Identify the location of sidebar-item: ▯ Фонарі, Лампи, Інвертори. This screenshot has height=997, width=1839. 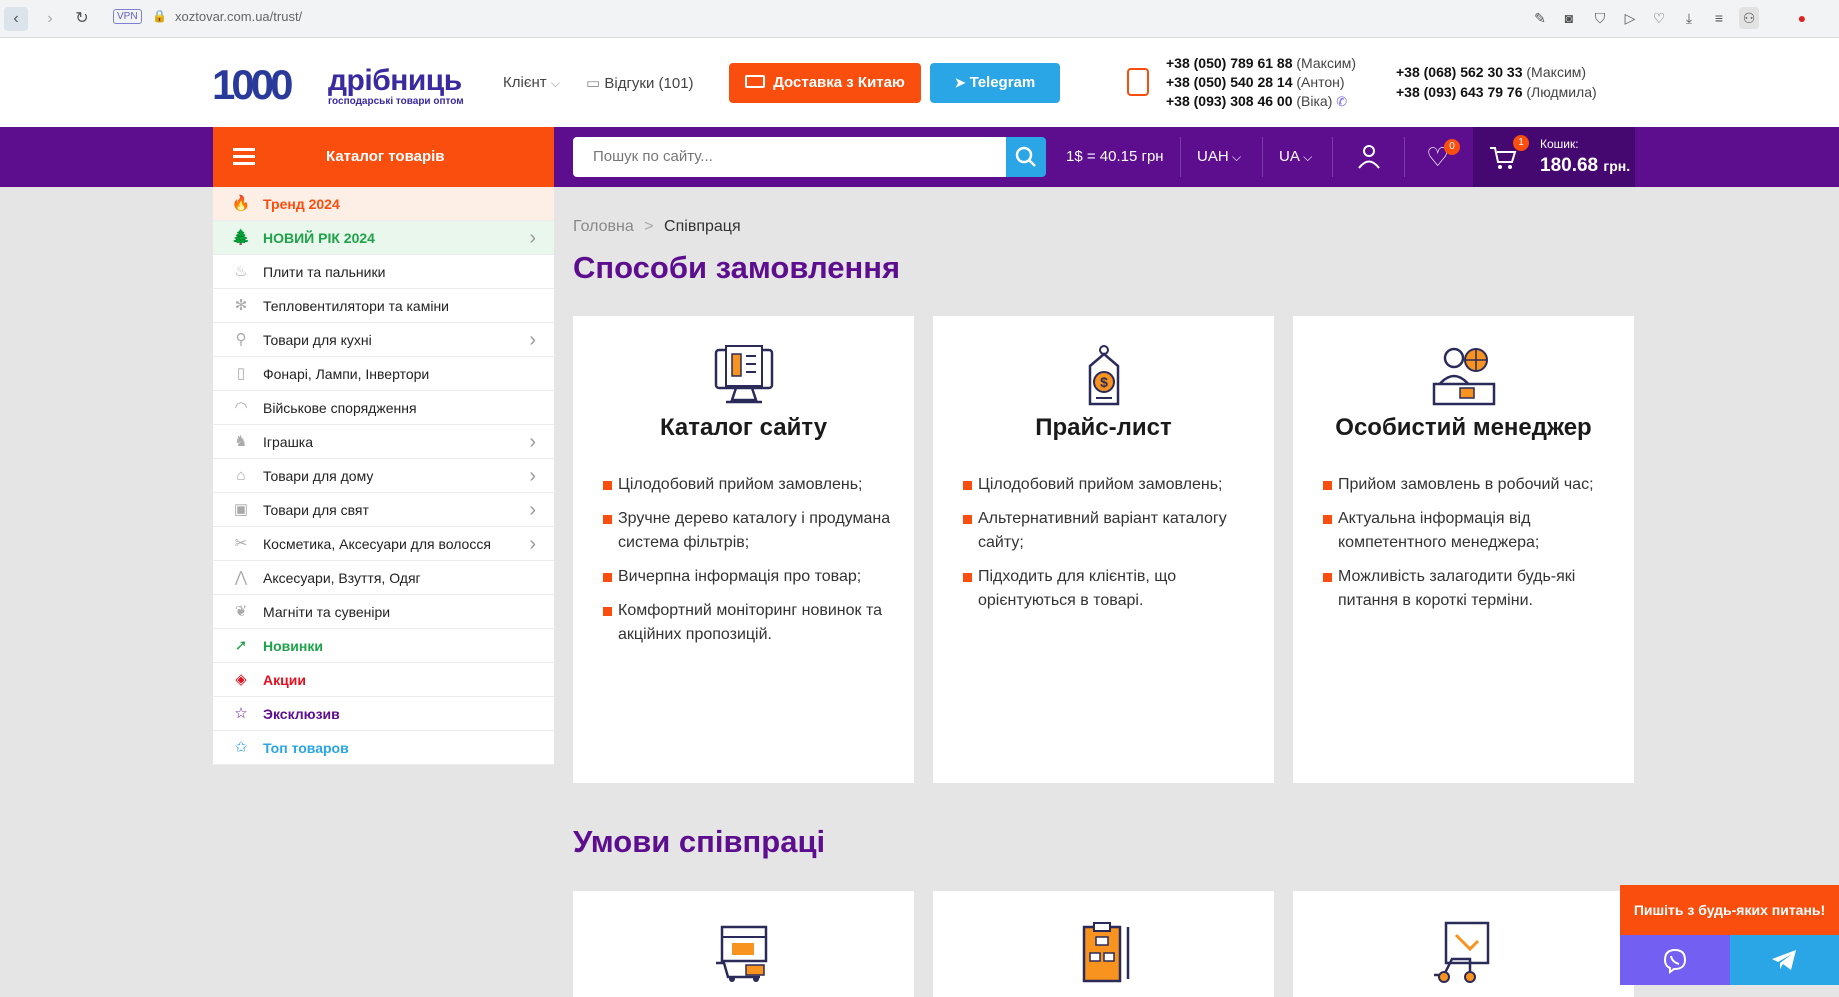
(383, 374).